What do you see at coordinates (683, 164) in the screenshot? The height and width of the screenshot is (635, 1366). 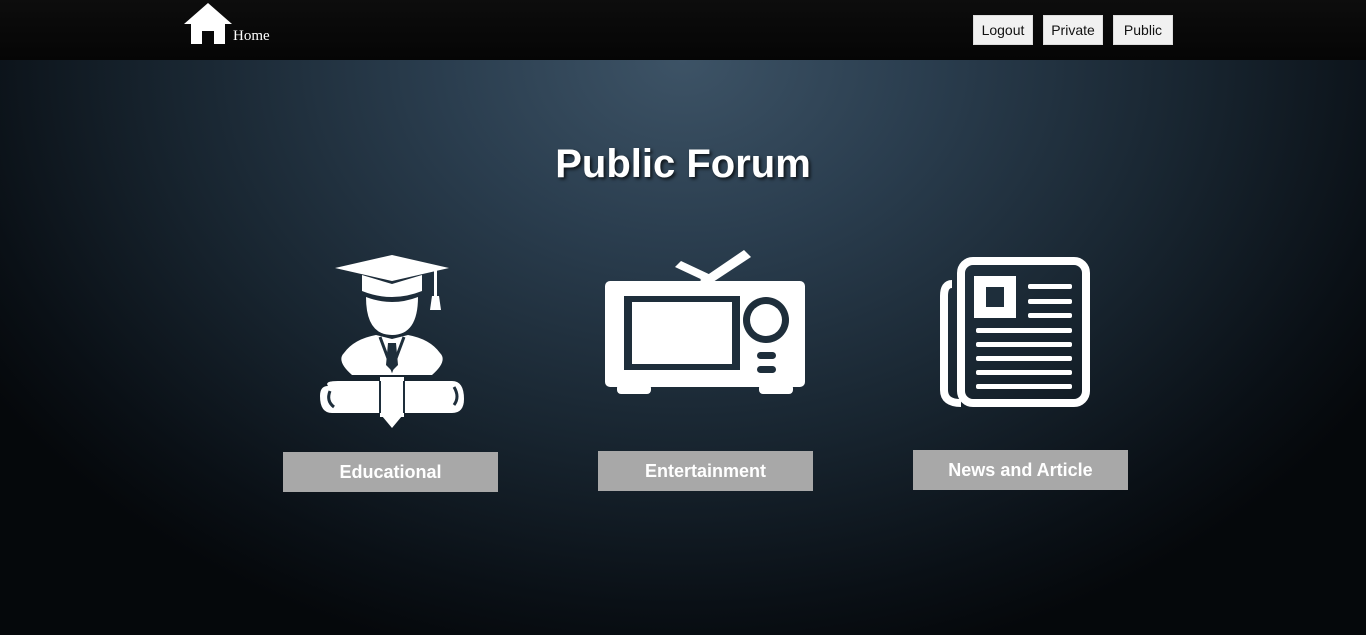 I see `page-title: Public Forum` at bounding box center [683, 164].